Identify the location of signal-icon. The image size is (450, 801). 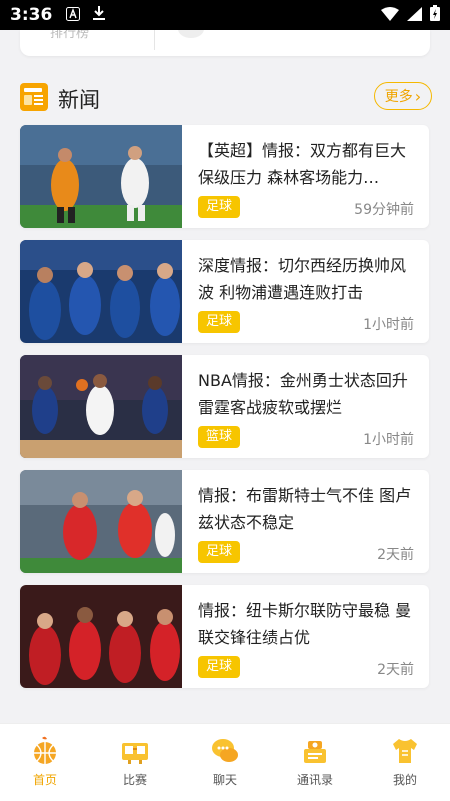
(414, 15).